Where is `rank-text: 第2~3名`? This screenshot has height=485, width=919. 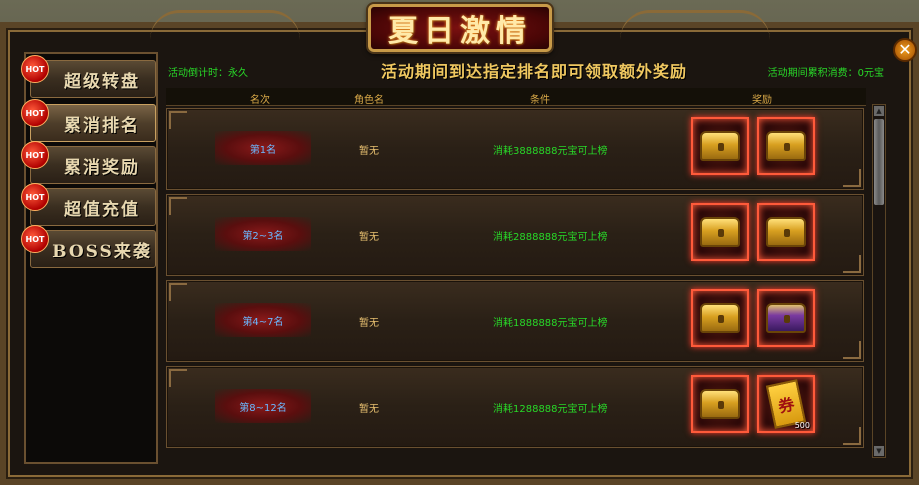
rank-text: 第2~3名 is located at coordinates (263, 236).